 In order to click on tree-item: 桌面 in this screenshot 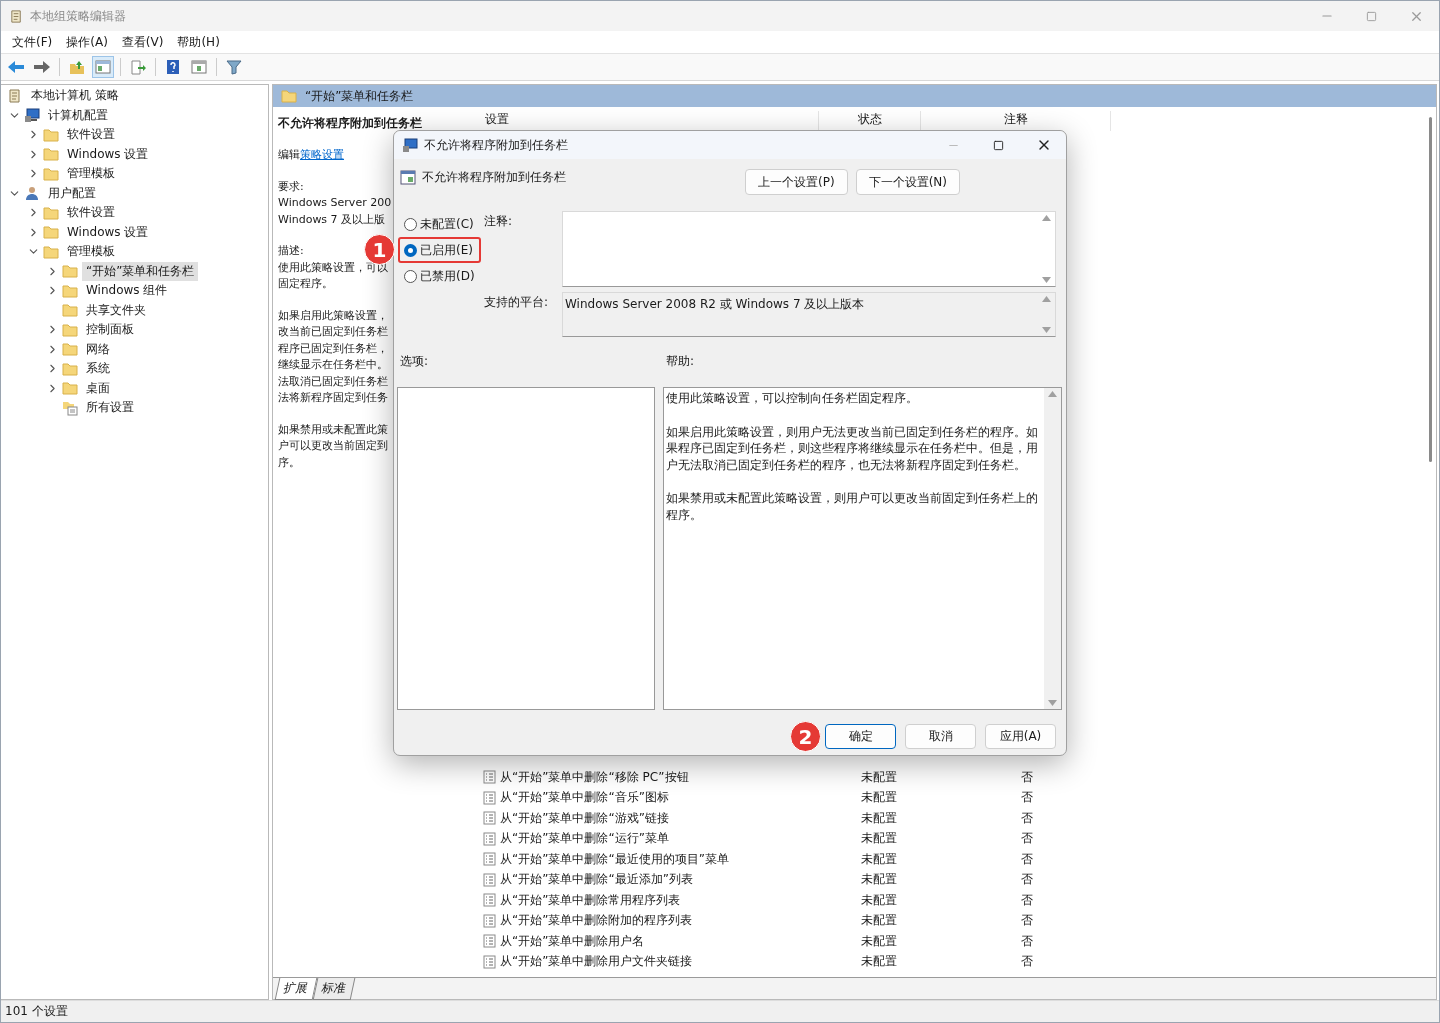, I will do `click(98, 388)`.